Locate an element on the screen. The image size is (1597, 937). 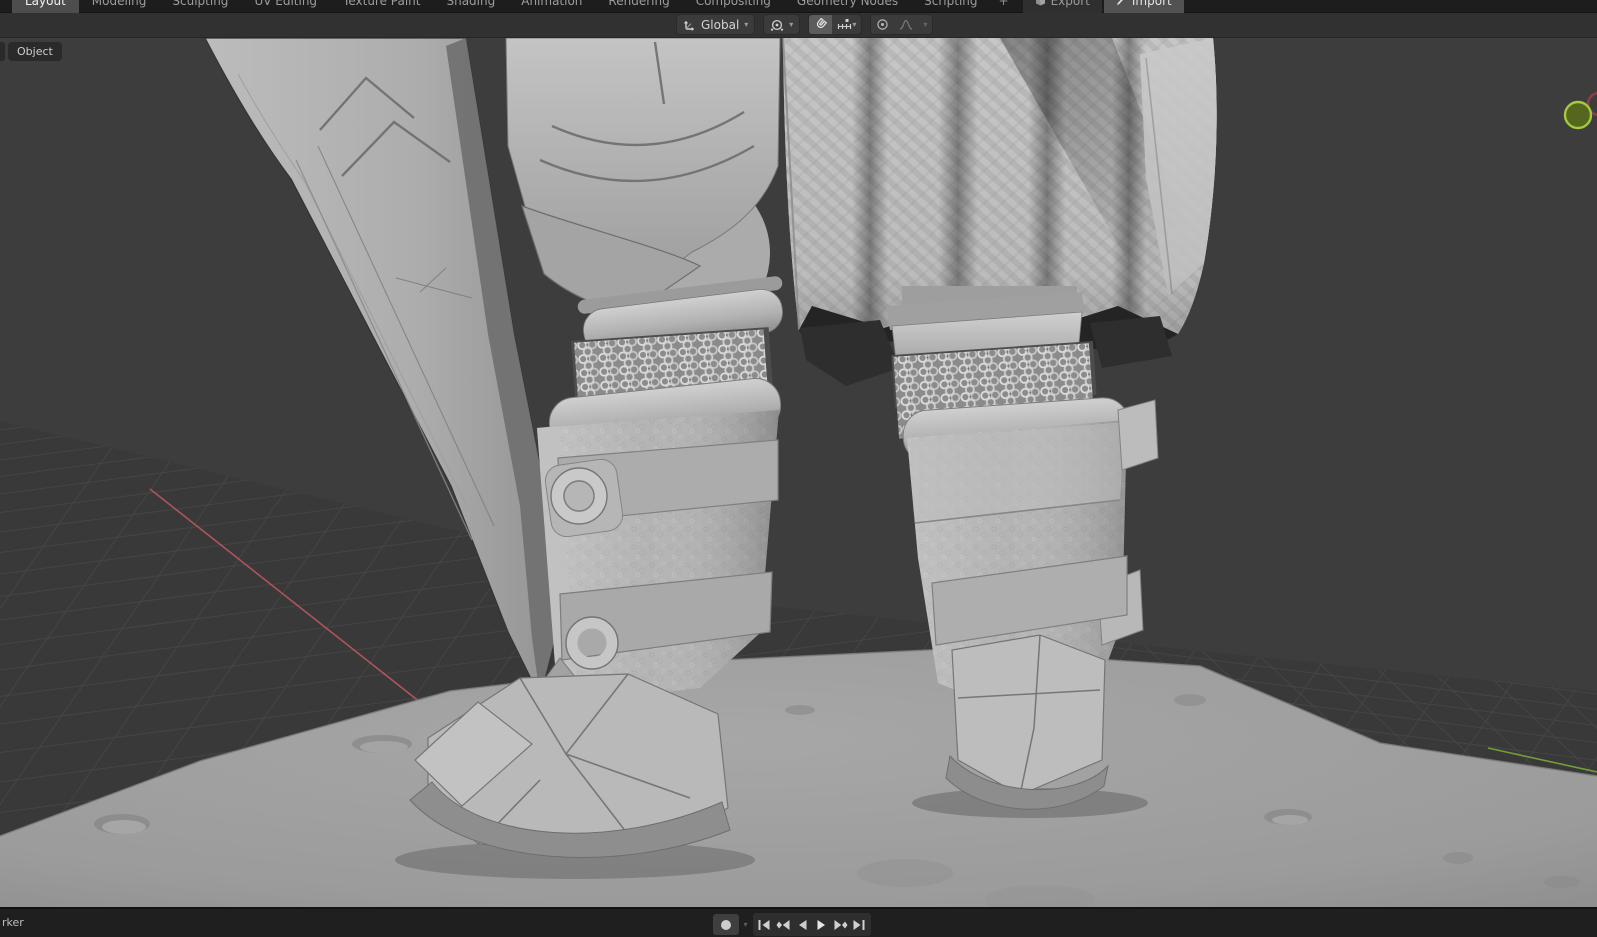
playback-controls: ▾ is located at coordinates (791, 924).